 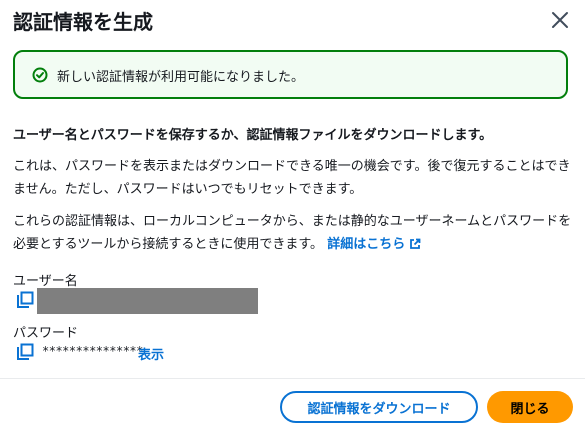 I want to click on external-link-icon, so click(x=415, y=244).